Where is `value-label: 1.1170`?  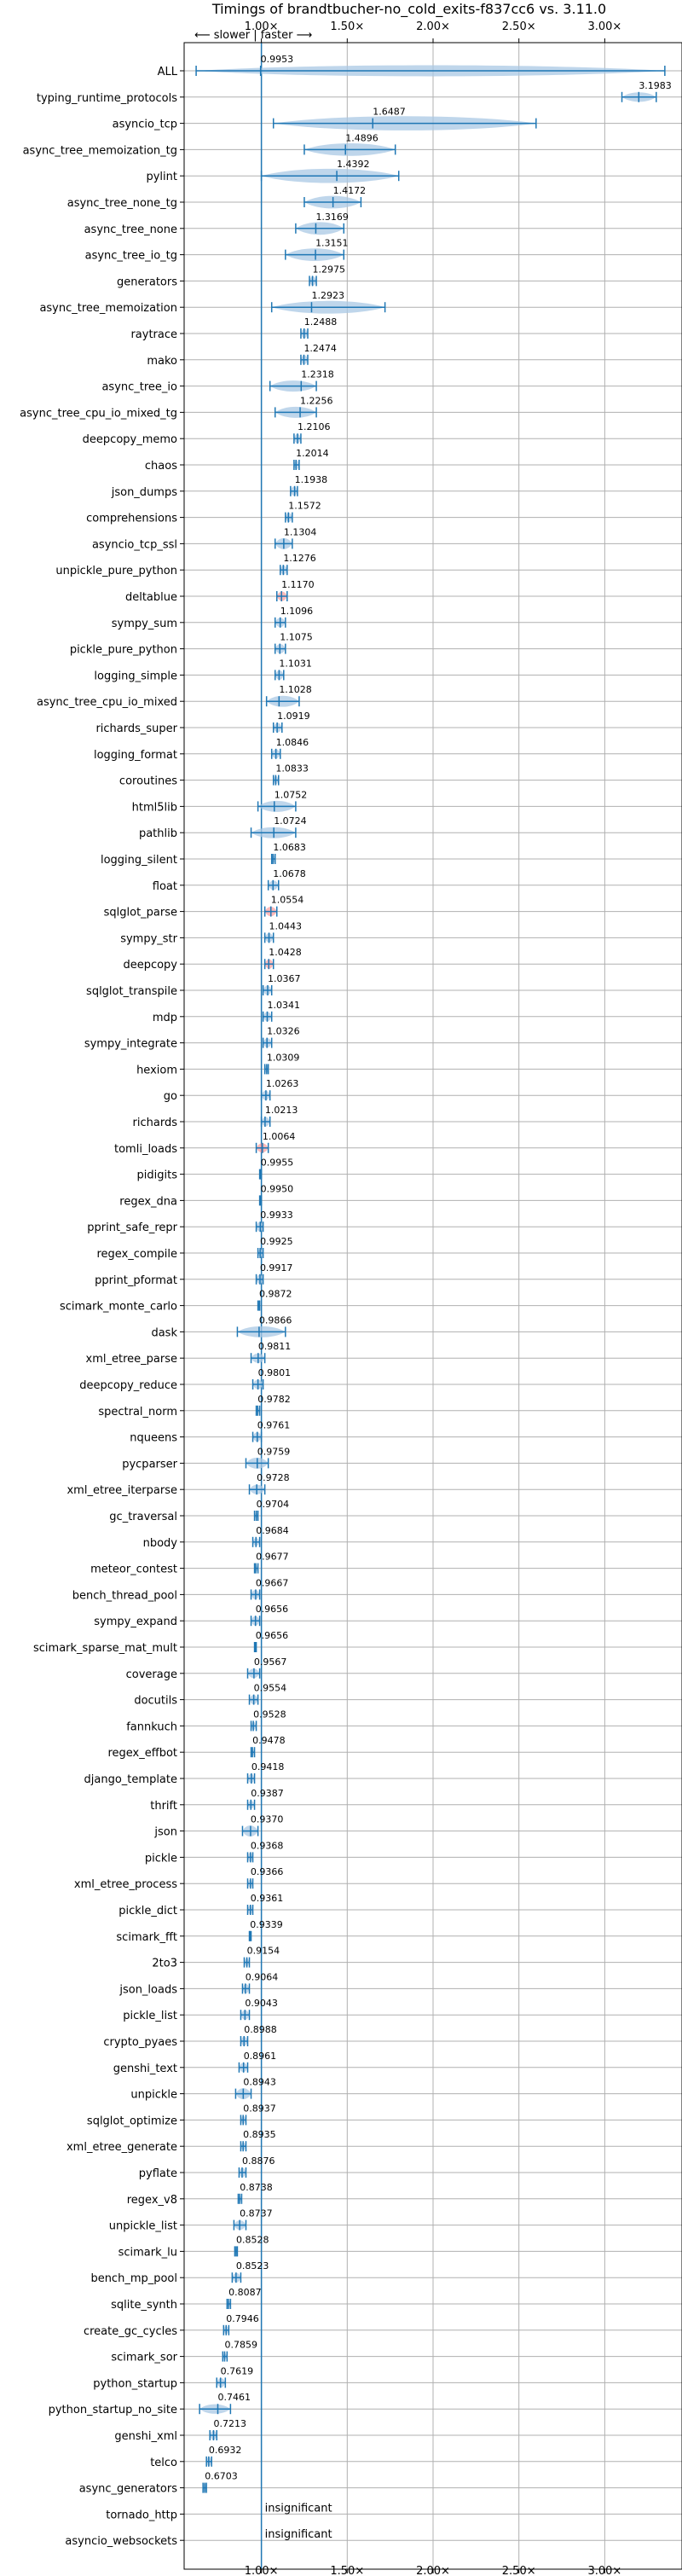
value-label: 1.1170 is located at coordinates (298, 584).